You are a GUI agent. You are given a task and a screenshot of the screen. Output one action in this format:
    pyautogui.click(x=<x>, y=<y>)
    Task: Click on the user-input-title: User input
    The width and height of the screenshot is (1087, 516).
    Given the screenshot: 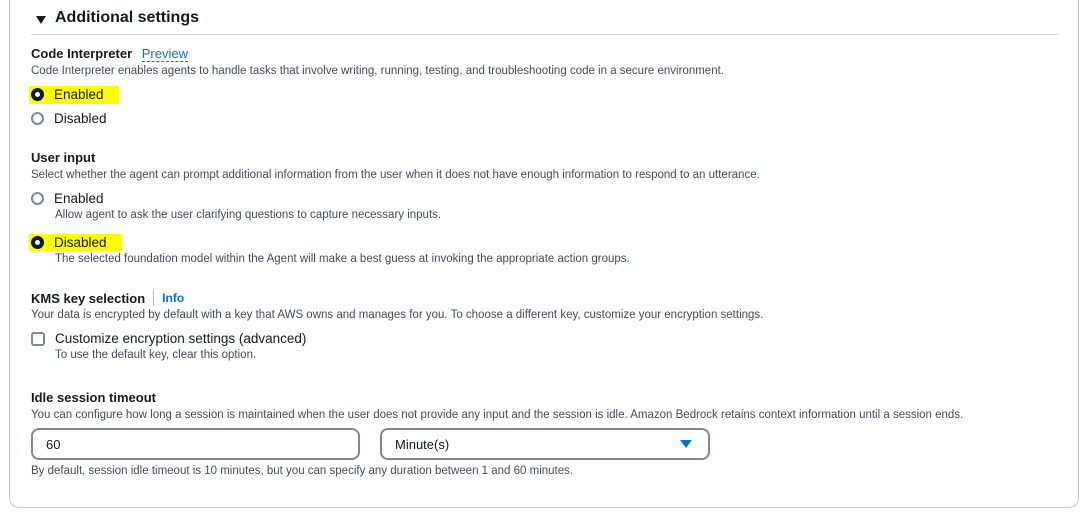 What is the action you would take?
    pyautogui.click(x=63, y=157)
    